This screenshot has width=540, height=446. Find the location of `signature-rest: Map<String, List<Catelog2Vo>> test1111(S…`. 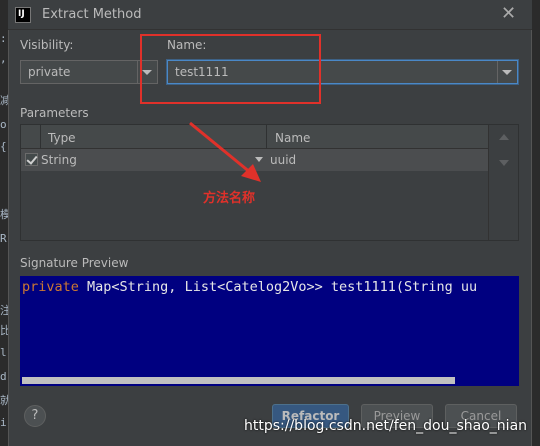

signature-rest: Map<String, List<Catelog2Vo>> test1111(S… is located at coordinates (278, 287).